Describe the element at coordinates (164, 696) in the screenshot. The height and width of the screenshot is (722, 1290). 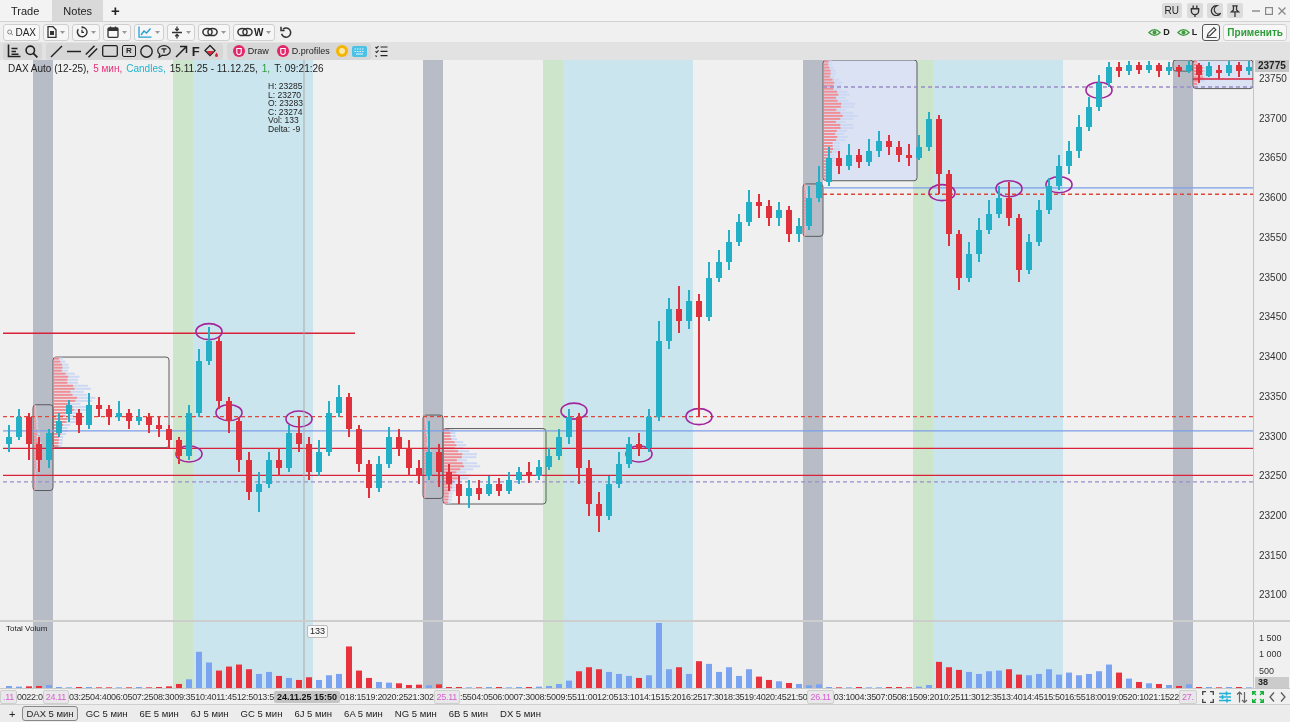
I see `time-label: 08:30` at that location.